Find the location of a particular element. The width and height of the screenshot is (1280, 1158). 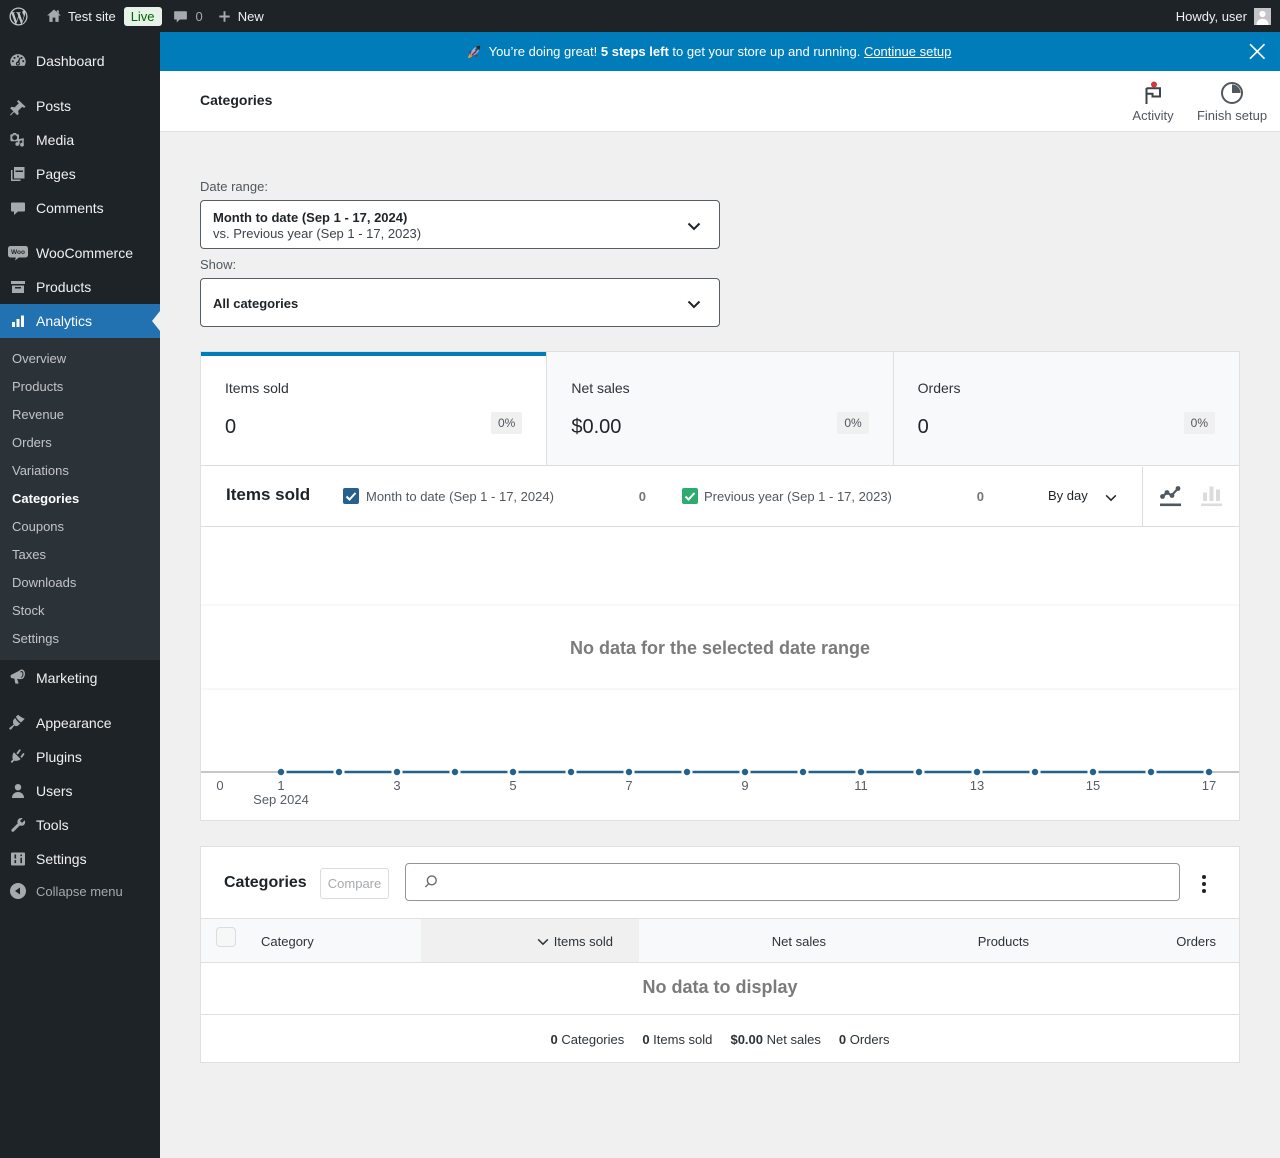

svg-text: 15 is located at coordinates (1093, 785).